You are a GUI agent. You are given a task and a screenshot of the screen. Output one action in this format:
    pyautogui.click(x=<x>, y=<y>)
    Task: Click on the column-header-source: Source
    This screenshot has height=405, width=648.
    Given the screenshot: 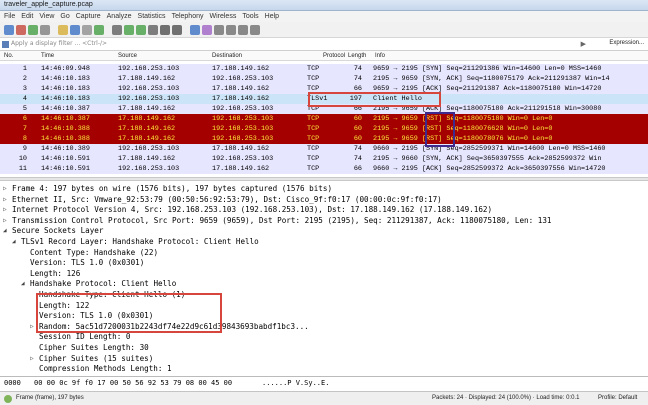 What is the action you would take?
    pyautogui.click(x=127, y=56)
    